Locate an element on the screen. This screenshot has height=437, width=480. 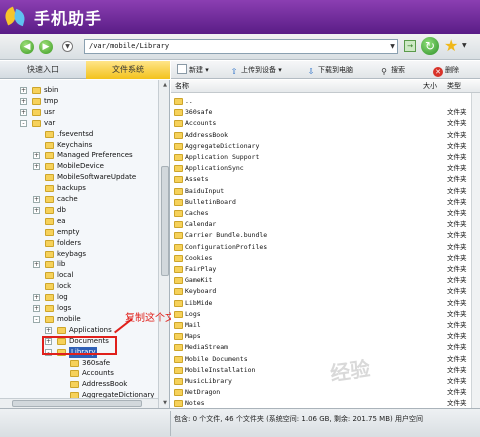
list-item: LibMide 文件夹 is located at coordinates (321, 303).